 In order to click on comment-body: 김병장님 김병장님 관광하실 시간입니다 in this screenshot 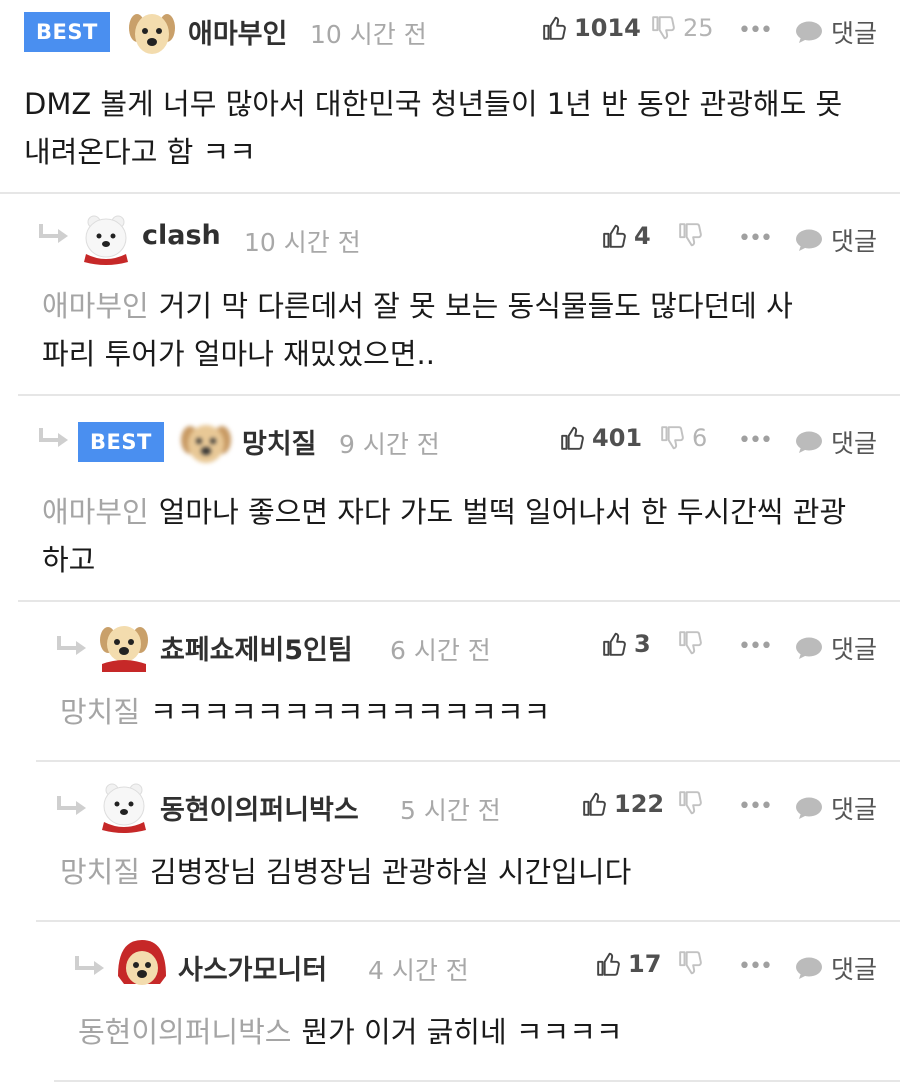, I will do `click(391, 872)`.